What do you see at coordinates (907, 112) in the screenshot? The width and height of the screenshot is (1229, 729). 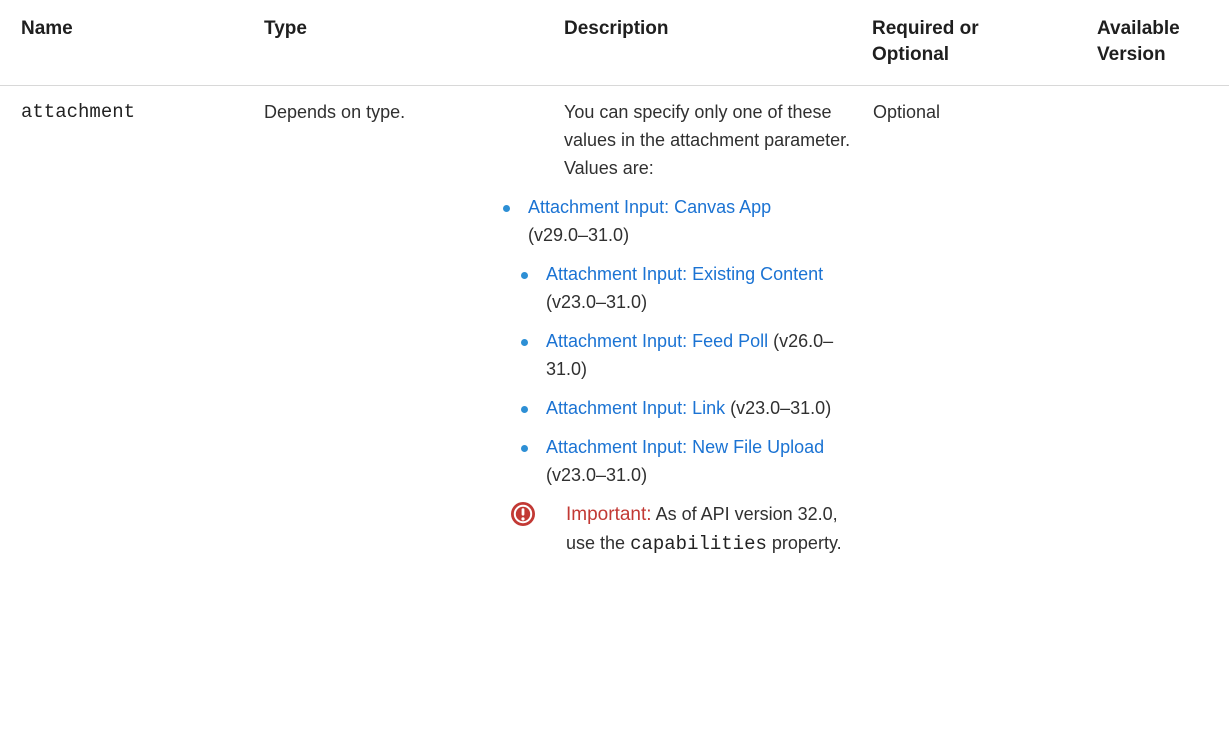 I see `param-required: Optional` at bounding box center [907, 112].